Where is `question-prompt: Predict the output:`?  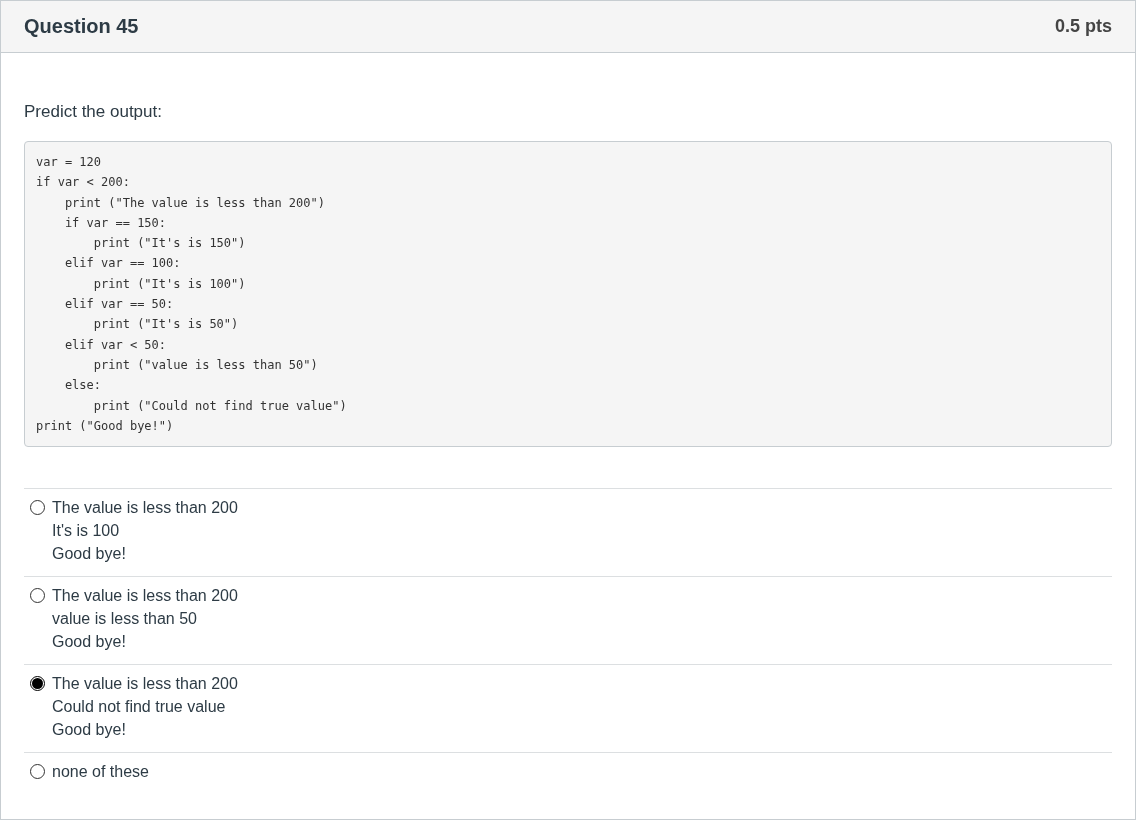 question-prompt: Predict the output: is located at coordinates (93, 112).